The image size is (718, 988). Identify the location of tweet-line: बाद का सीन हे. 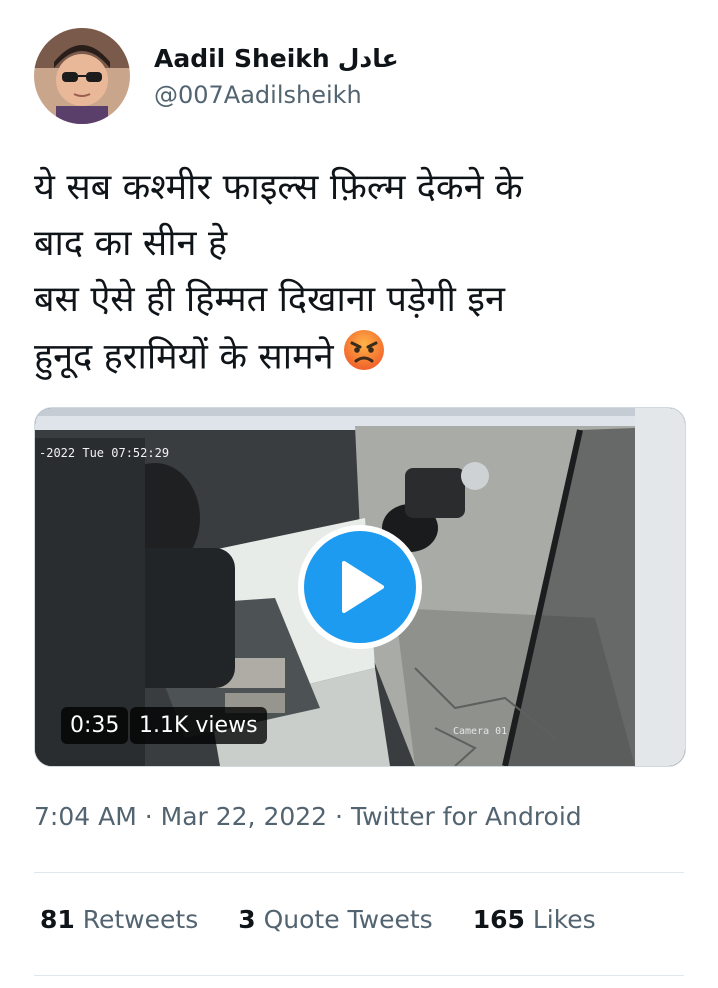
(131, 243).